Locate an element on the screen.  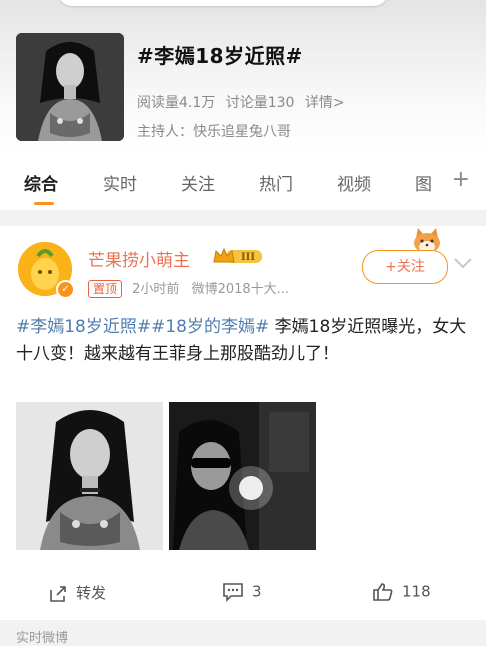
tab-shipin: 视频 is located at coordinates (354, 182).